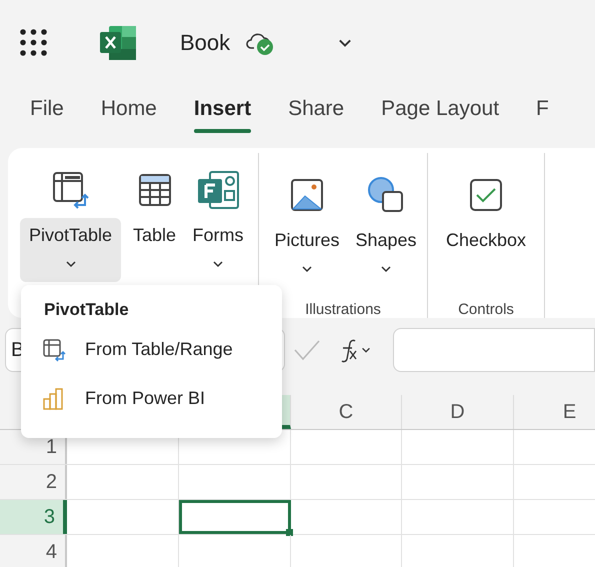 This screenshot has width=595, height=567. Describe the element at coordinates (70, 250) in the screenshot. I see `ribbon-dropdown-button: PivotTable` at that location.